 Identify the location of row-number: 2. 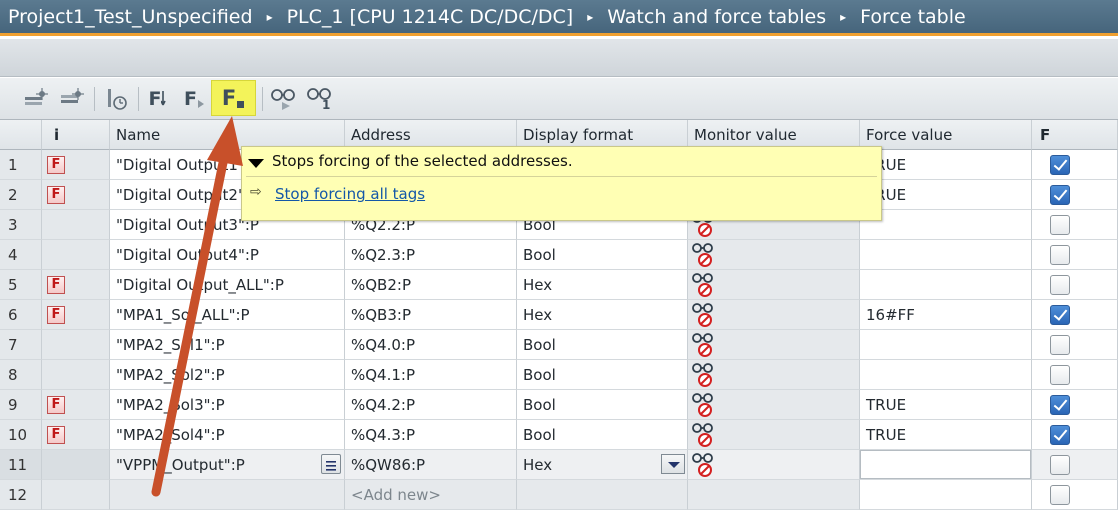
(21, 195).